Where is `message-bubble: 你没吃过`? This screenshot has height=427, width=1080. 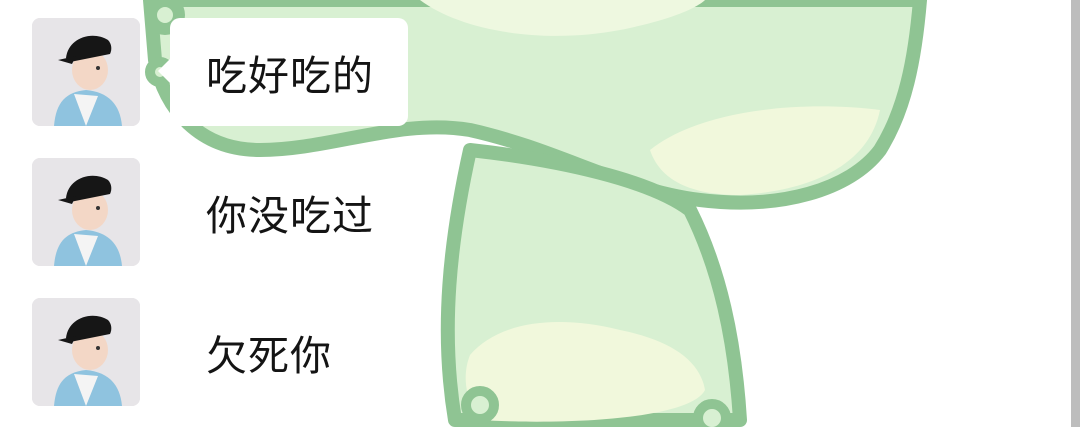
message-bubble: 你没吃过 is located at coordinates (289, 212).